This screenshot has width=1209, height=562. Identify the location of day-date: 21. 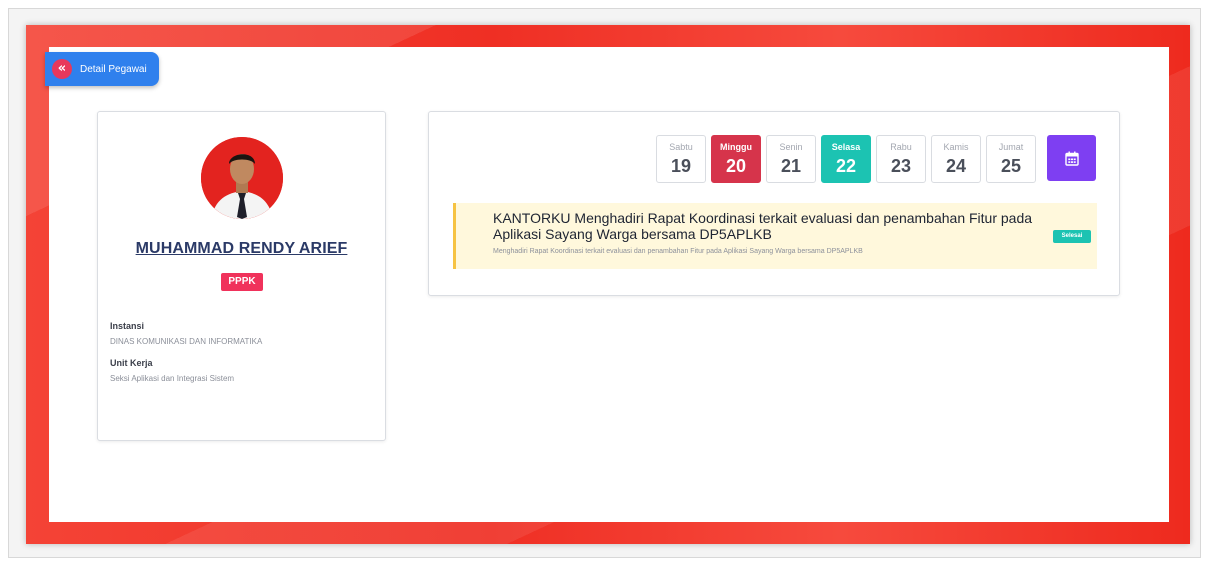
(791, 166).